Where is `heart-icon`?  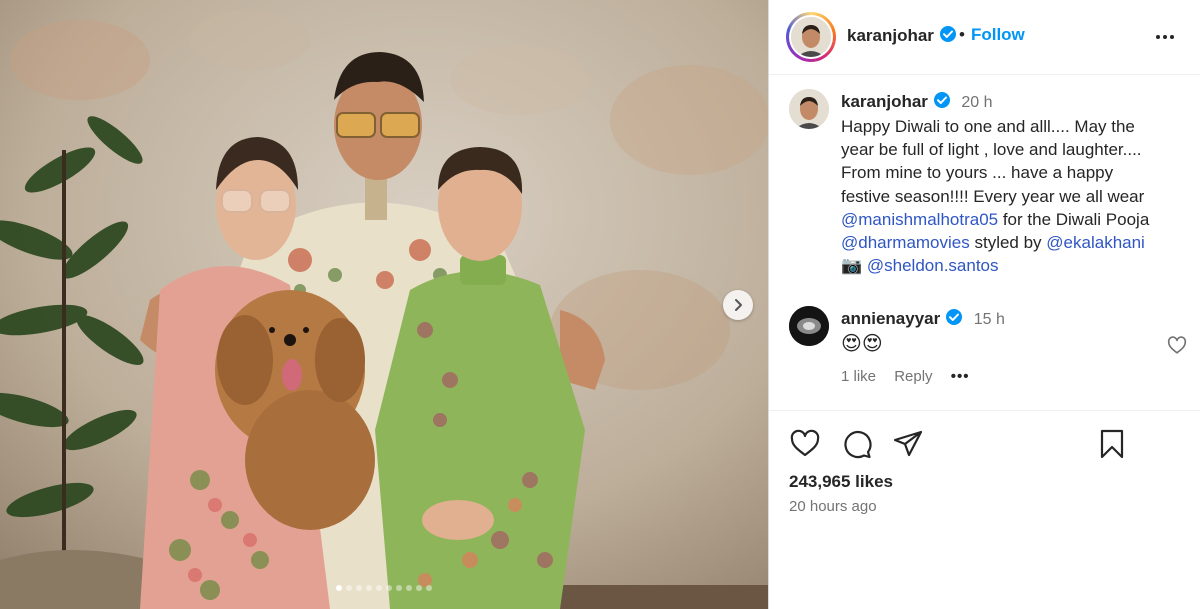 heart-icon is located at coordinates (805, 443).